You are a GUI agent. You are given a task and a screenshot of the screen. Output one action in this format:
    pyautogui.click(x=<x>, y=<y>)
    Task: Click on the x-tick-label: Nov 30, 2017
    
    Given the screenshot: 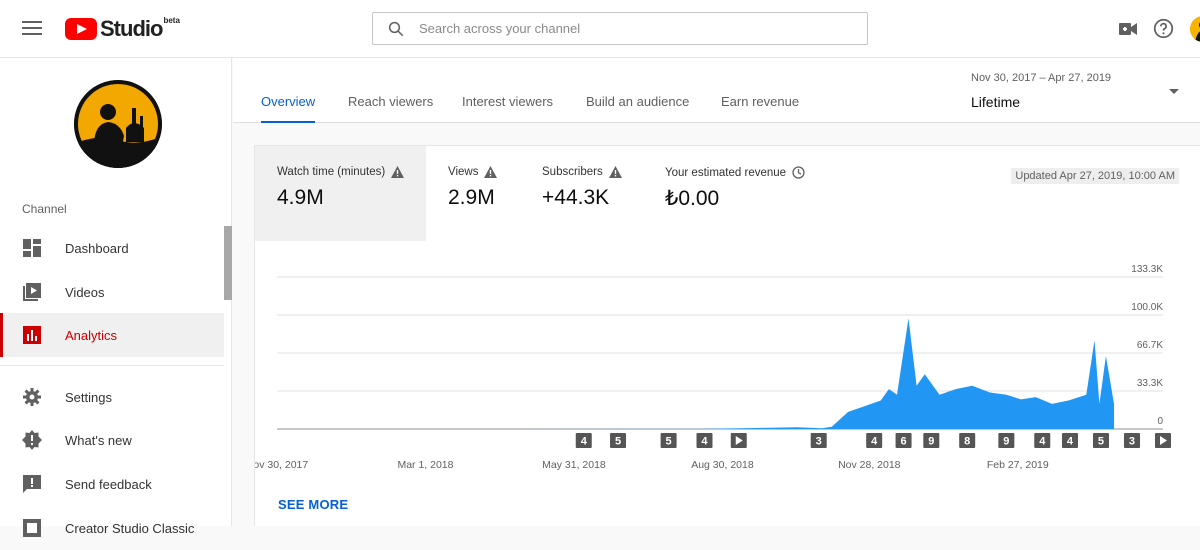 What is the action you would take?
    pyautogui.click(x=281, y=465)
    